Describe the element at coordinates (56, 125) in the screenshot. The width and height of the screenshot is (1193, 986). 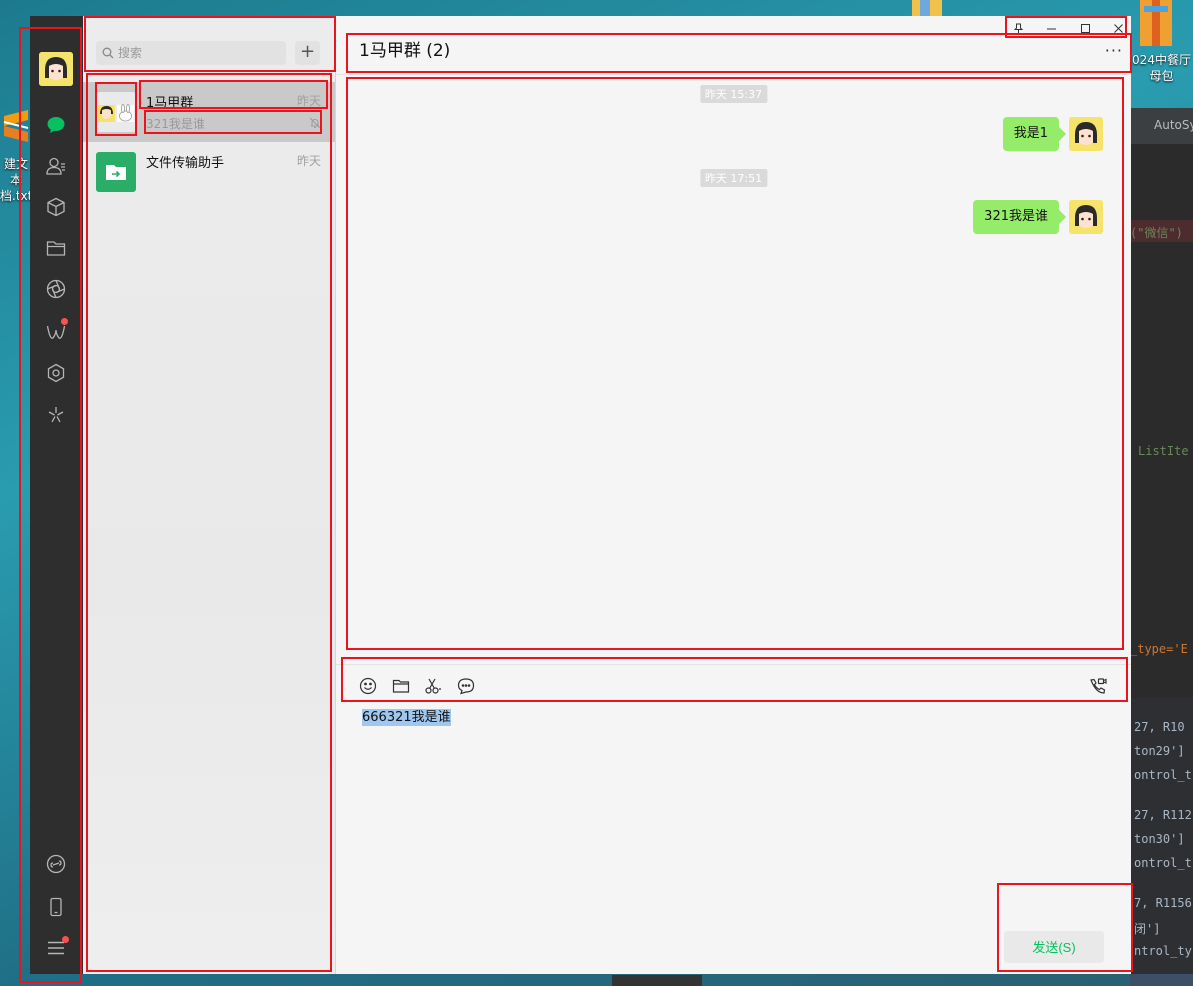
I see `chat-icon` at that location.